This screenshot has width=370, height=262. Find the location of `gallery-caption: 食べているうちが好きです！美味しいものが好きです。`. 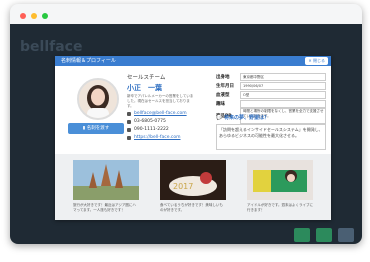

gallery-caption: 食べているうちが好きです！美味しいものが好きです。 is located at coordinates (191, 207).